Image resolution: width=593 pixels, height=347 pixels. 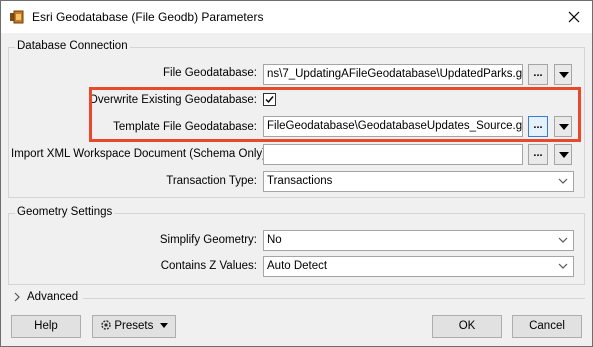 I want to click on fme-writer-icon, so click(x=17, y=17).